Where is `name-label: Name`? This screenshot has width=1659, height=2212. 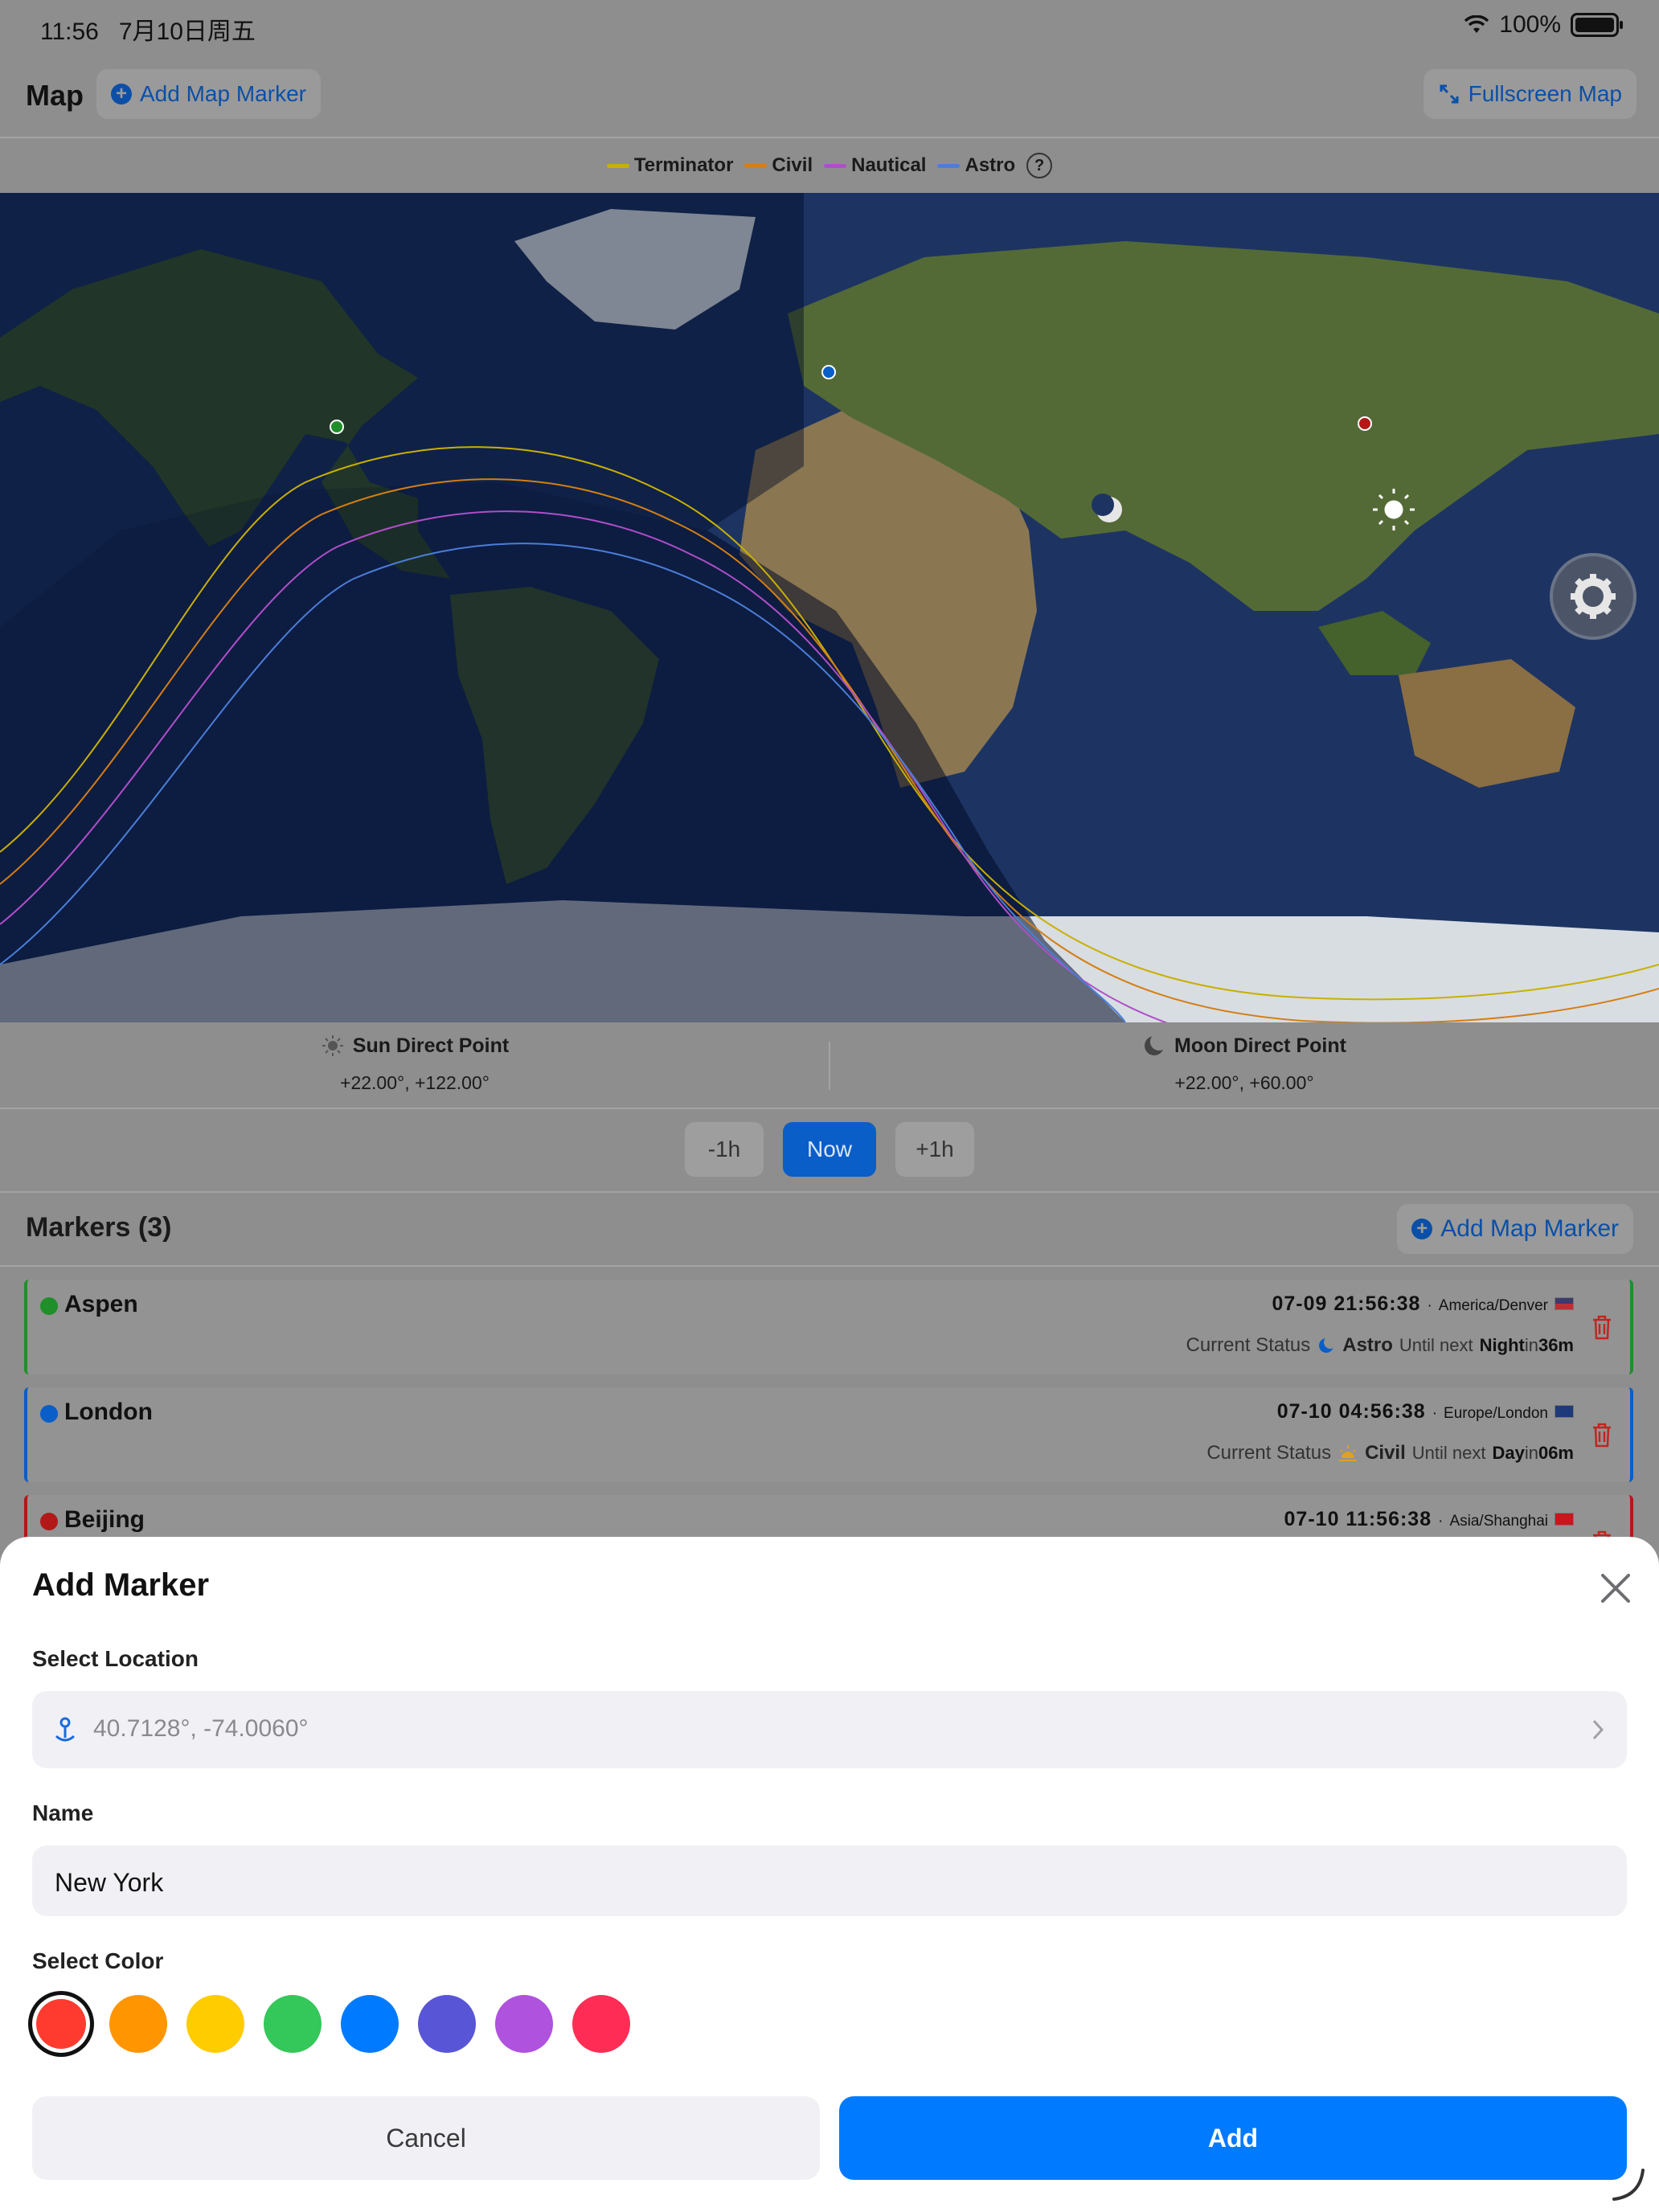
name-label: Name is located at coordinates (63, 1812).